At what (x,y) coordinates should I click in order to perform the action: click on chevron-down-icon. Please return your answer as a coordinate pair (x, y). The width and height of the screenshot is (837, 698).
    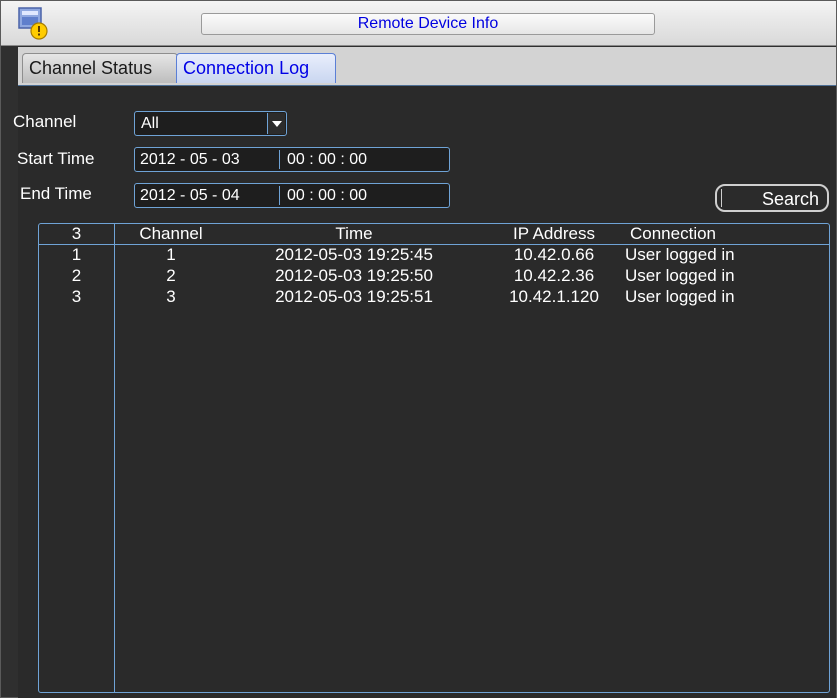
    Looking at the image, I should click on (276, 123).